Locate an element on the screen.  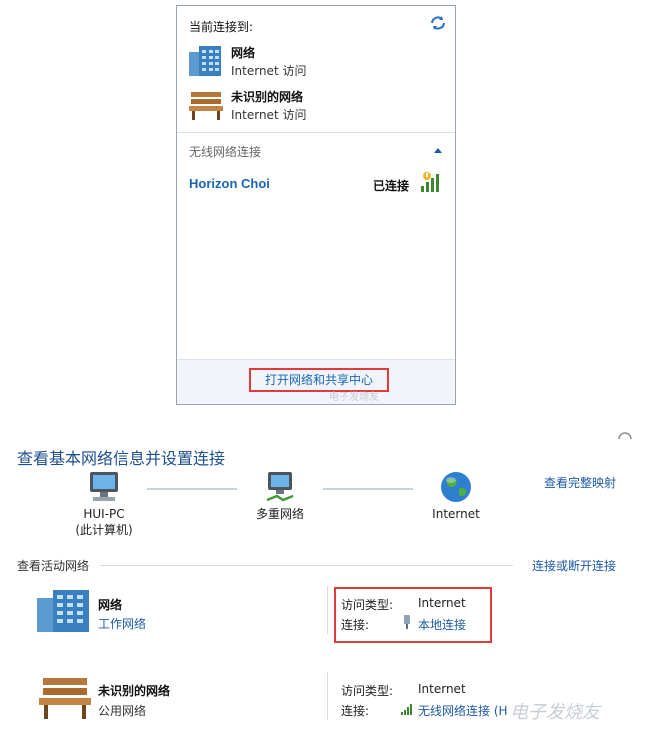
section-divider is located at coordinates (316, 132).